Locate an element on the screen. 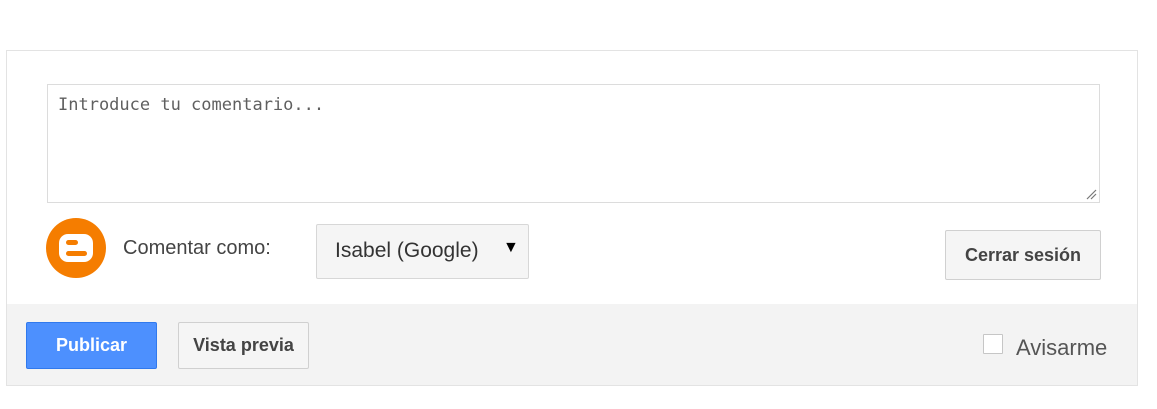 This screenshot has height=409, width=1157. account-select-value: Isabel (Google) is located at coordinates (407, 250).